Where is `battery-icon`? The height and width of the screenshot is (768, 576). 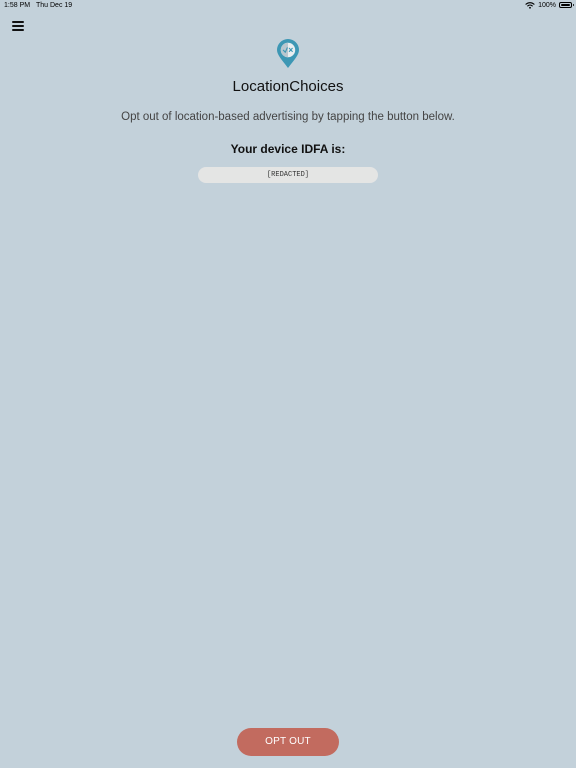
battery-icon is located at coordinates (566, 5).